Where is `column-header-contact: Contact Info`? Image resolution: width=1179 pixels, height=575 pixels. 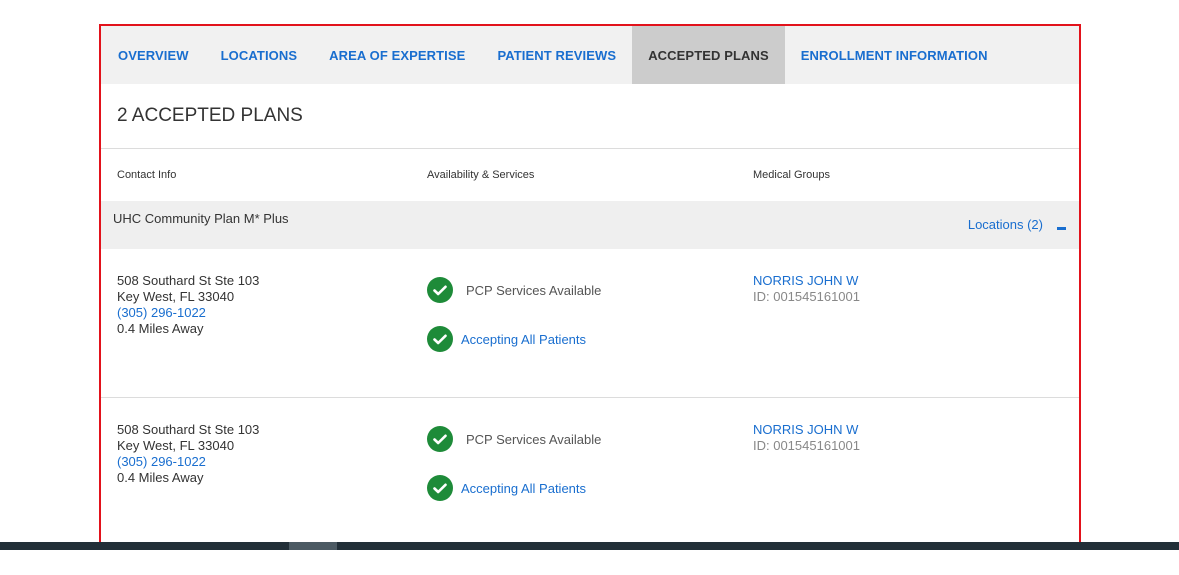
column-header-contact: Contact Info is located at coordinates (147, 175).